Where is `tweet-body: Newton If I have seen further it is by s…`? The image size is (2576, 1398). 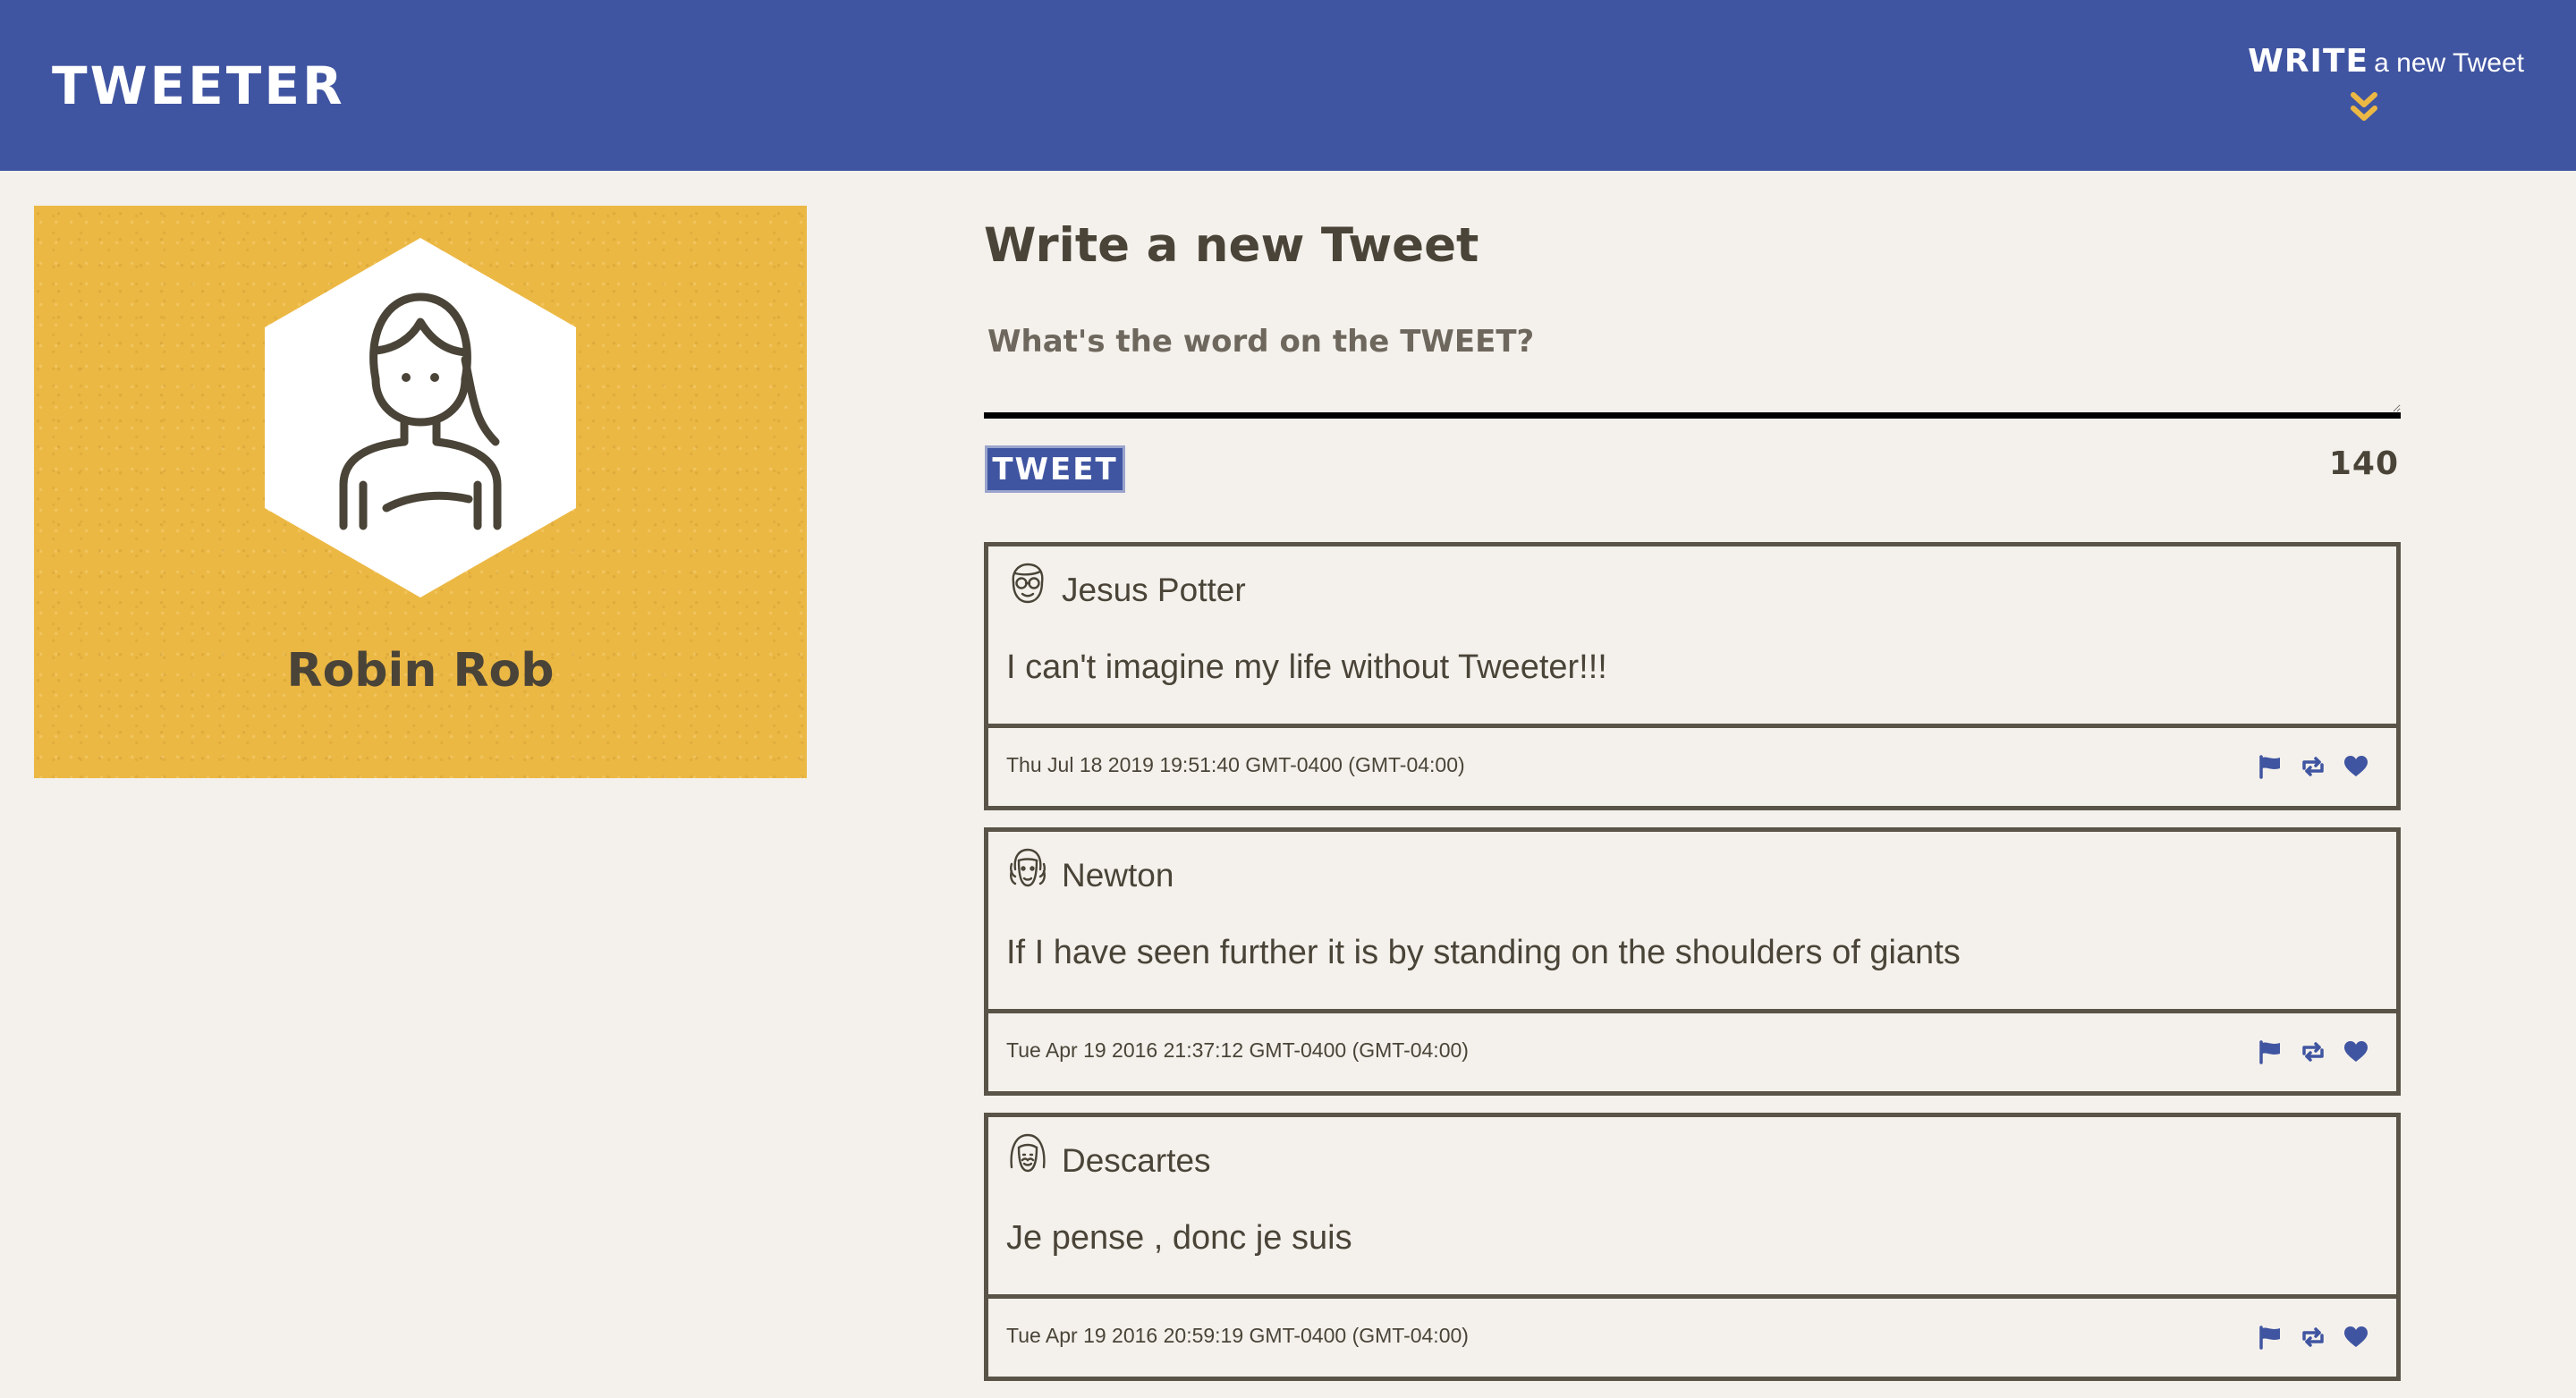 tweet-body: Newton If I have seen further it is by s… is located at coordinates (1692, 922).